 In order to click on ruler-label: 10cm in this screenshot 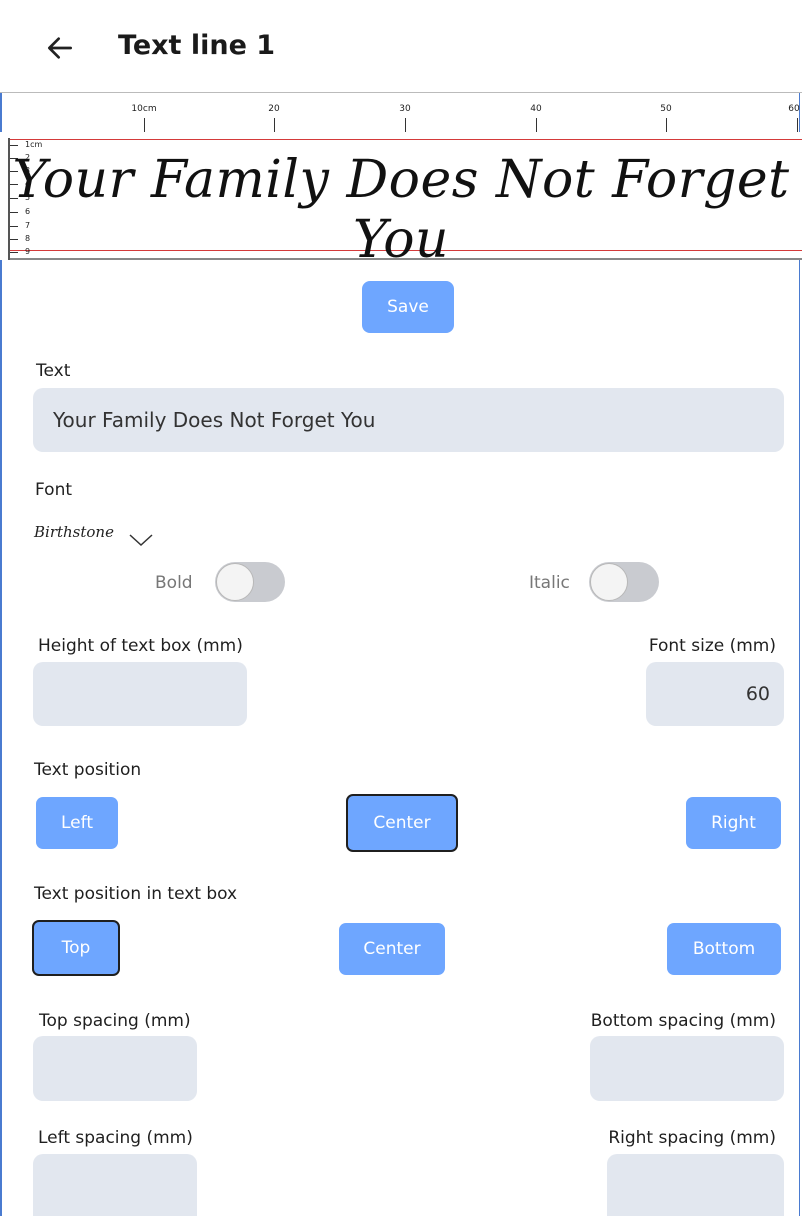, I will do `click(144, 109)`.